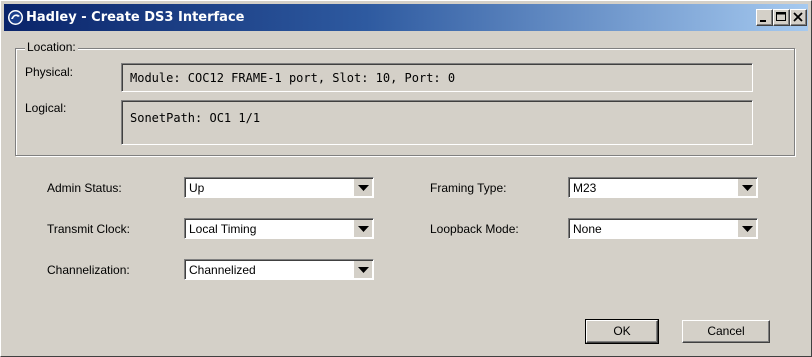 The image size is (812, 357). What do you see at coordinates (474, 229) in the screenshot?
I see `loopback-mode-label: Loopback Mode:` at bounding box center [474, 229].